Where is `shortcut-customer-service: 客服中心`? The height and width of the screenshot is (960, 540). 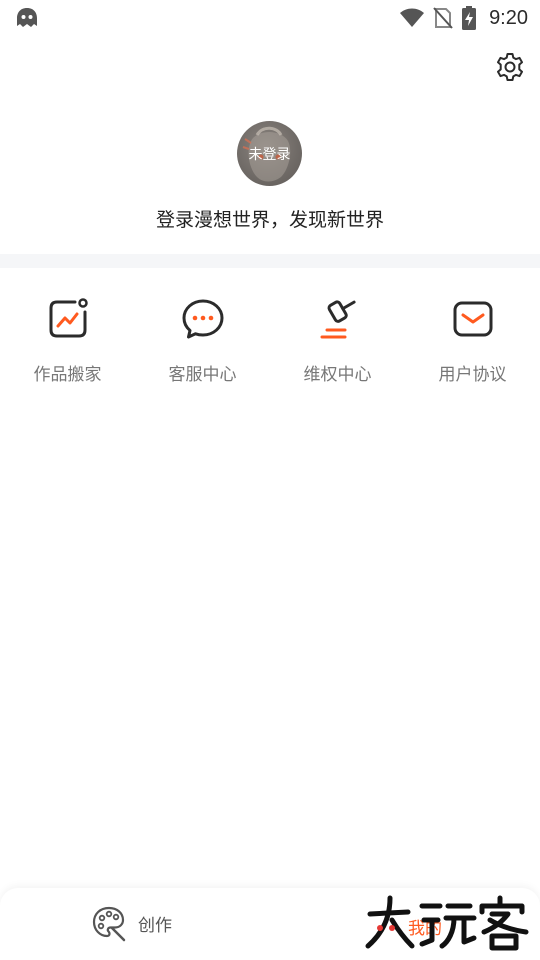
shortcut-customer-service: 客服中心 is located at coordinates (202, 340).